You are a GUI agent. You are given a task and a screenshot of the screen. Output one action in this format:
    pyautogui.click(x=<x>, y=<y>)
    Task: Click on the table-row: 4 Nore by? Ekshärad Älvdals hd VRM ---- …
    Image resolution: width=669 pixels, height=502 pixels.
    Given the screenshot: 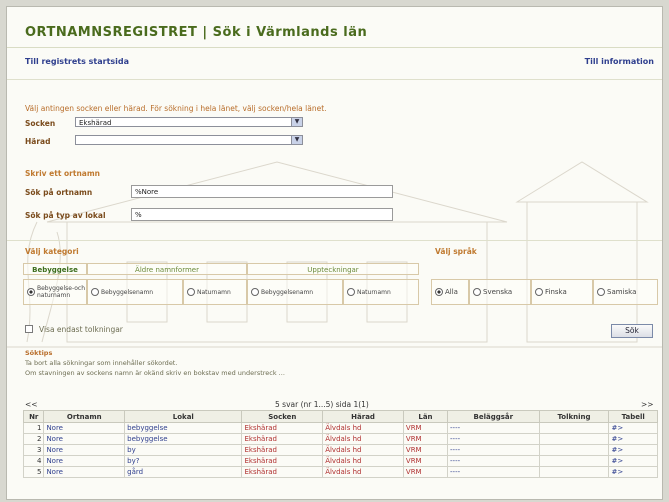 What is the action you would take?
    pyautogui.click(x=340, y=461)
    